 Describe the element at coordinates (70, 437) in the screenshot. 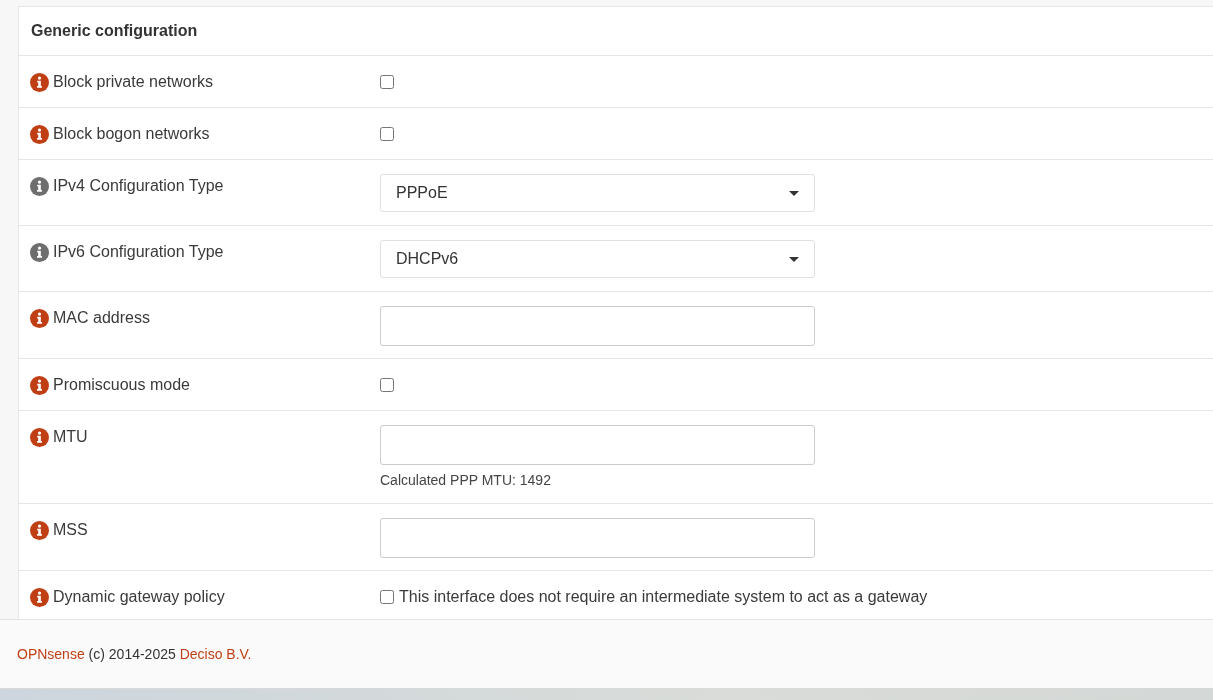

I see `field-label: MTU` at that location.